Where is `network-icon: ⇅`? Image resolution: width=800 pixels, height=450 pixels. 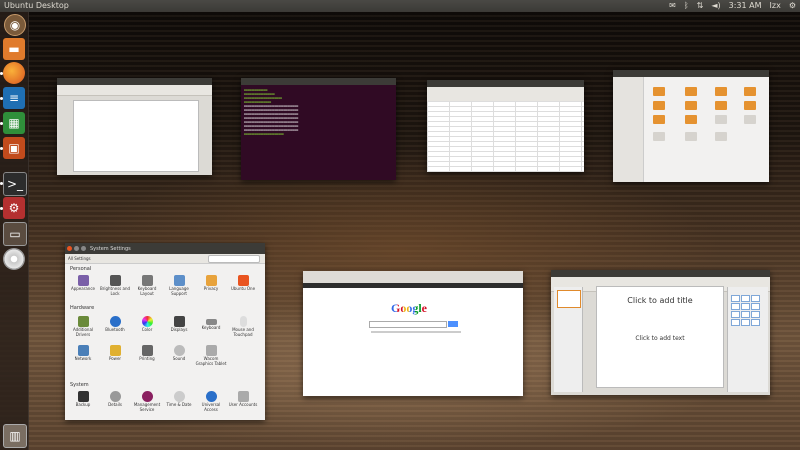
network-icon: ⇅ is located at coordinates (700, 6).